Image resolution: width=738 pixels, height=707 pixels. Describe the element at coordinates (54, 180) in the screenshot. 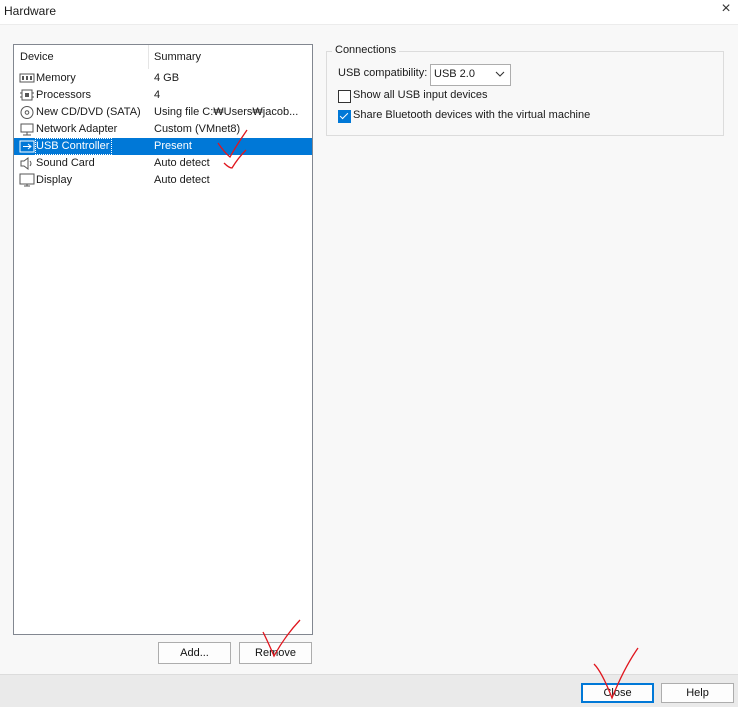

I see `device-name: Display` at that location.